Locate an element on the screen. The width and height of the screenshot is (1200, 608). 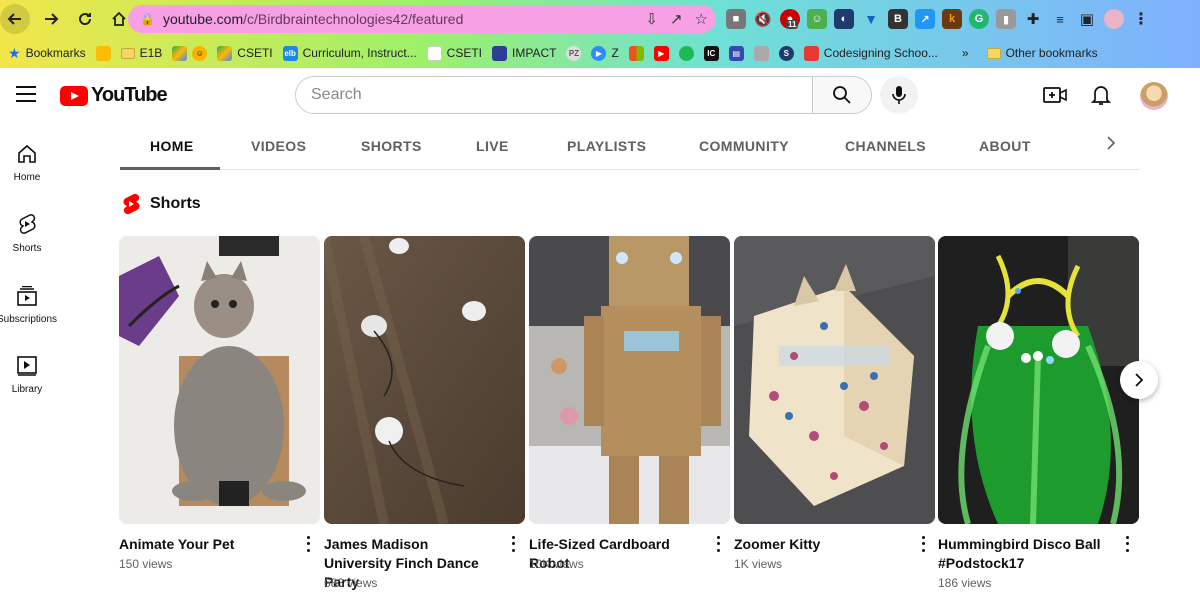
drive-icon is located at coordinates (225, 53).